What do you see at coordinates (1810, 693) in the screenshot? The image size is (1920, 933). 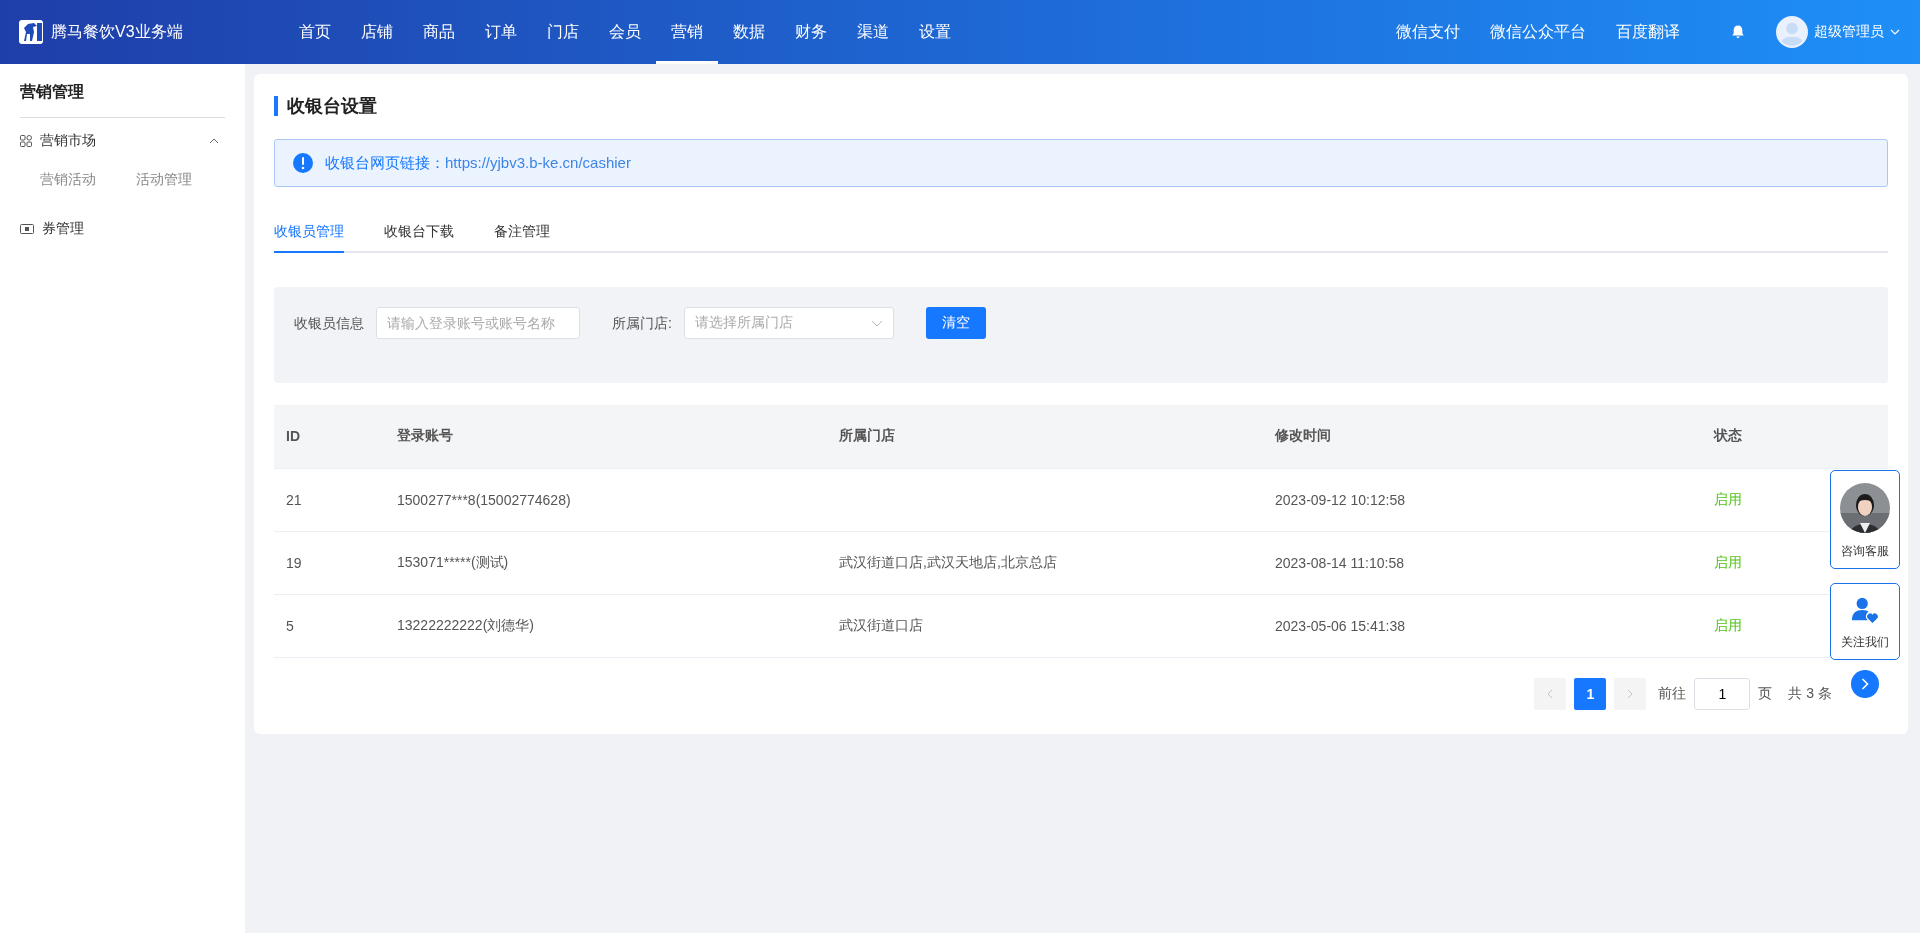 I see `total-count: 共 3 条` at bounding box center [1810, 693].